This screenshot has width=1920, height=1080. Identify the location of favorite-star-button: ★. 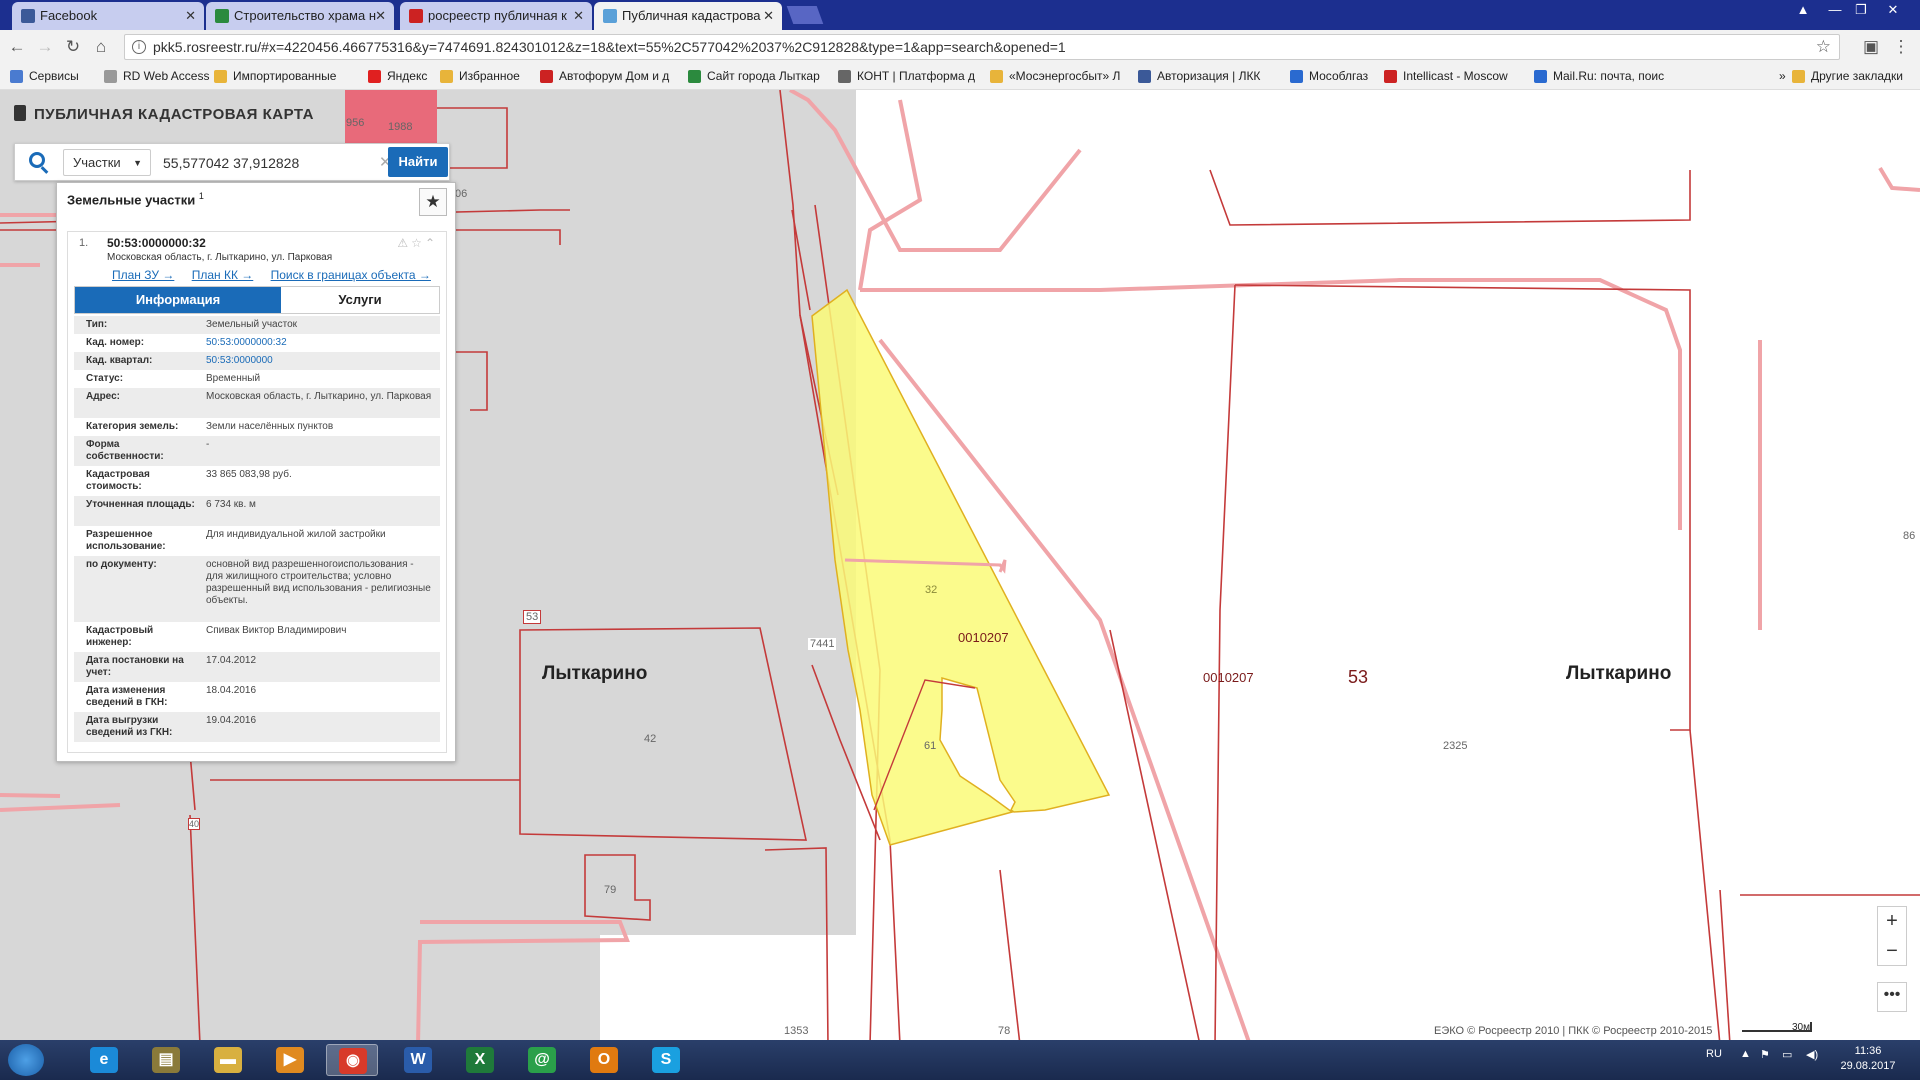
(433, 202).